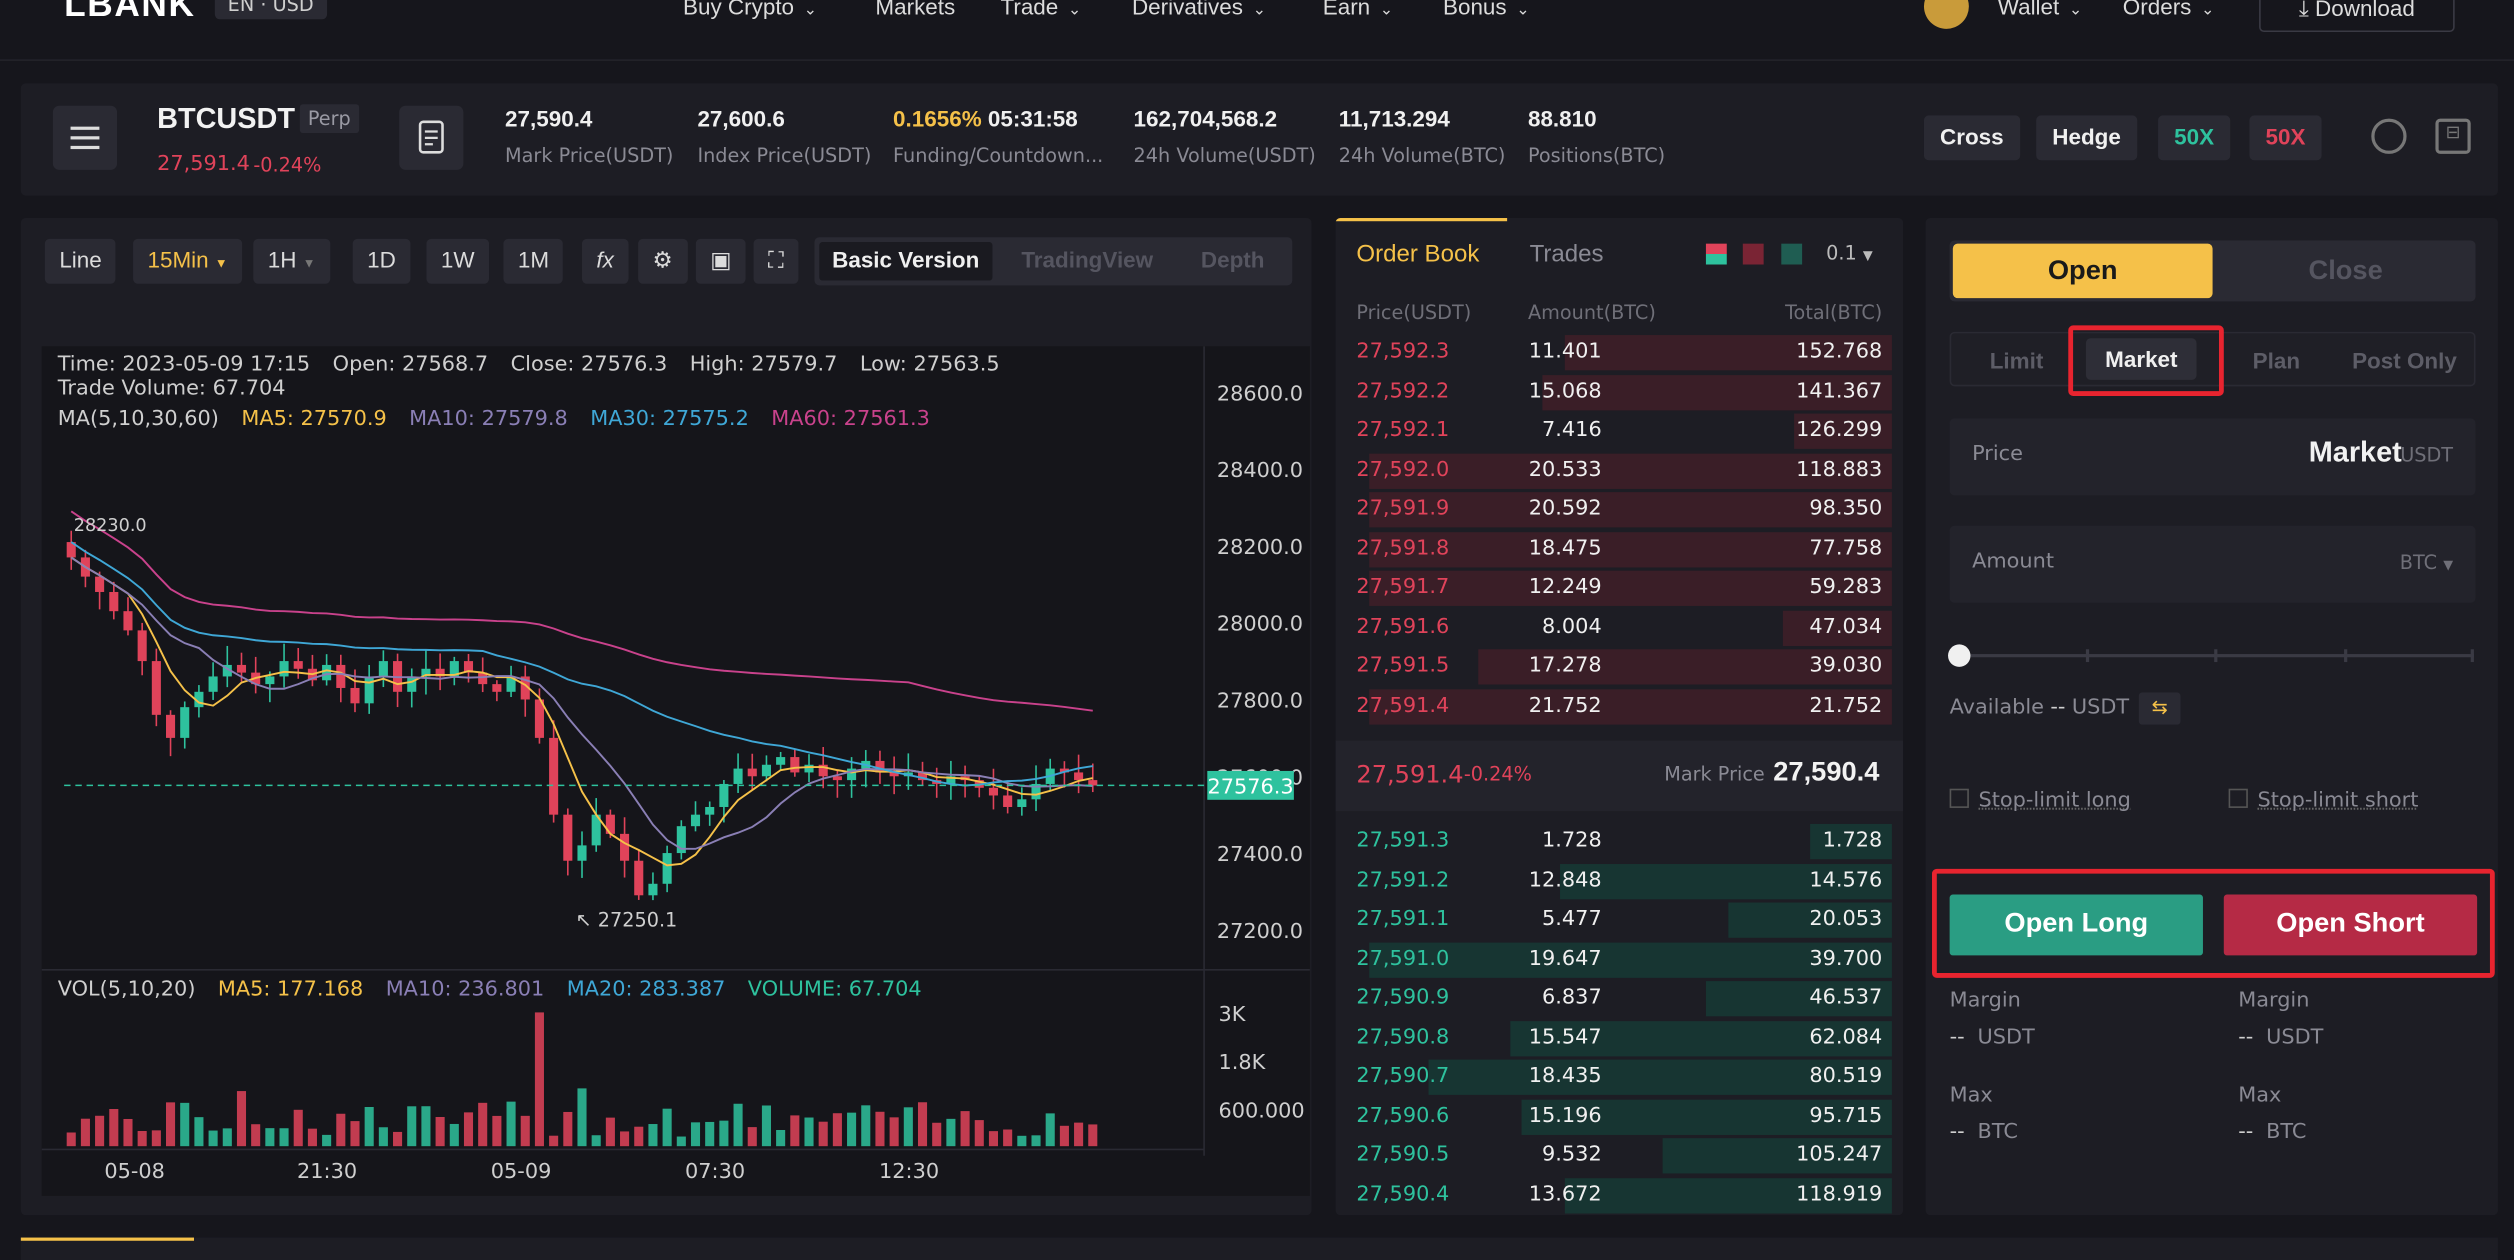 This screenshot has height=1260, width=2514. Describe the element at coordinates (720, 261) in the screenshot. I see `screenshot-button: ▣` at that location.